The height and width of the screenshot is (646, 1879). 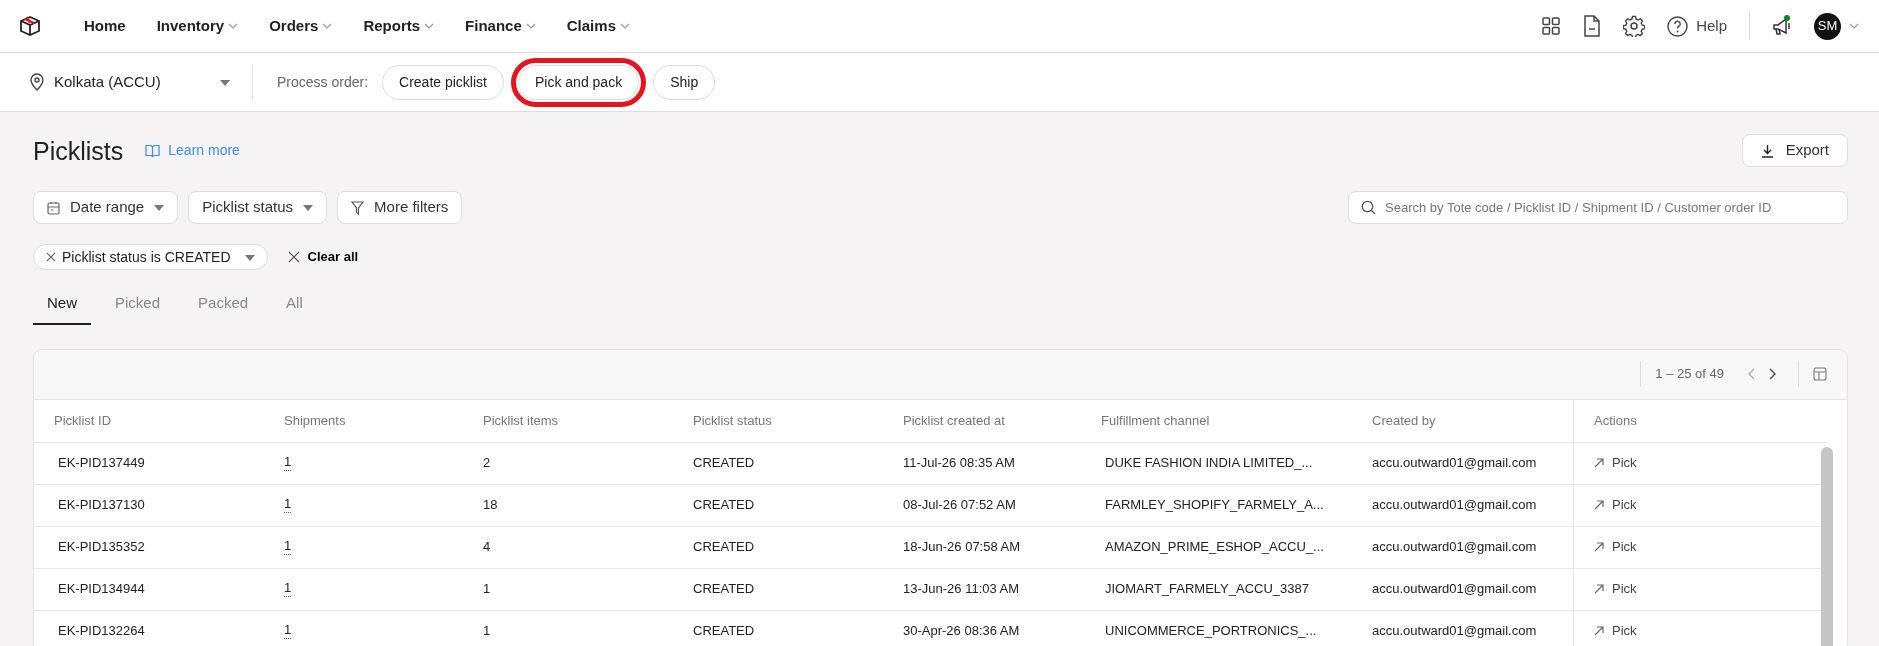 What do you see at coordinates (443, 82) in the screenshot?
I see `process-step-button: Create picklist` at bounding box center [443, 82].